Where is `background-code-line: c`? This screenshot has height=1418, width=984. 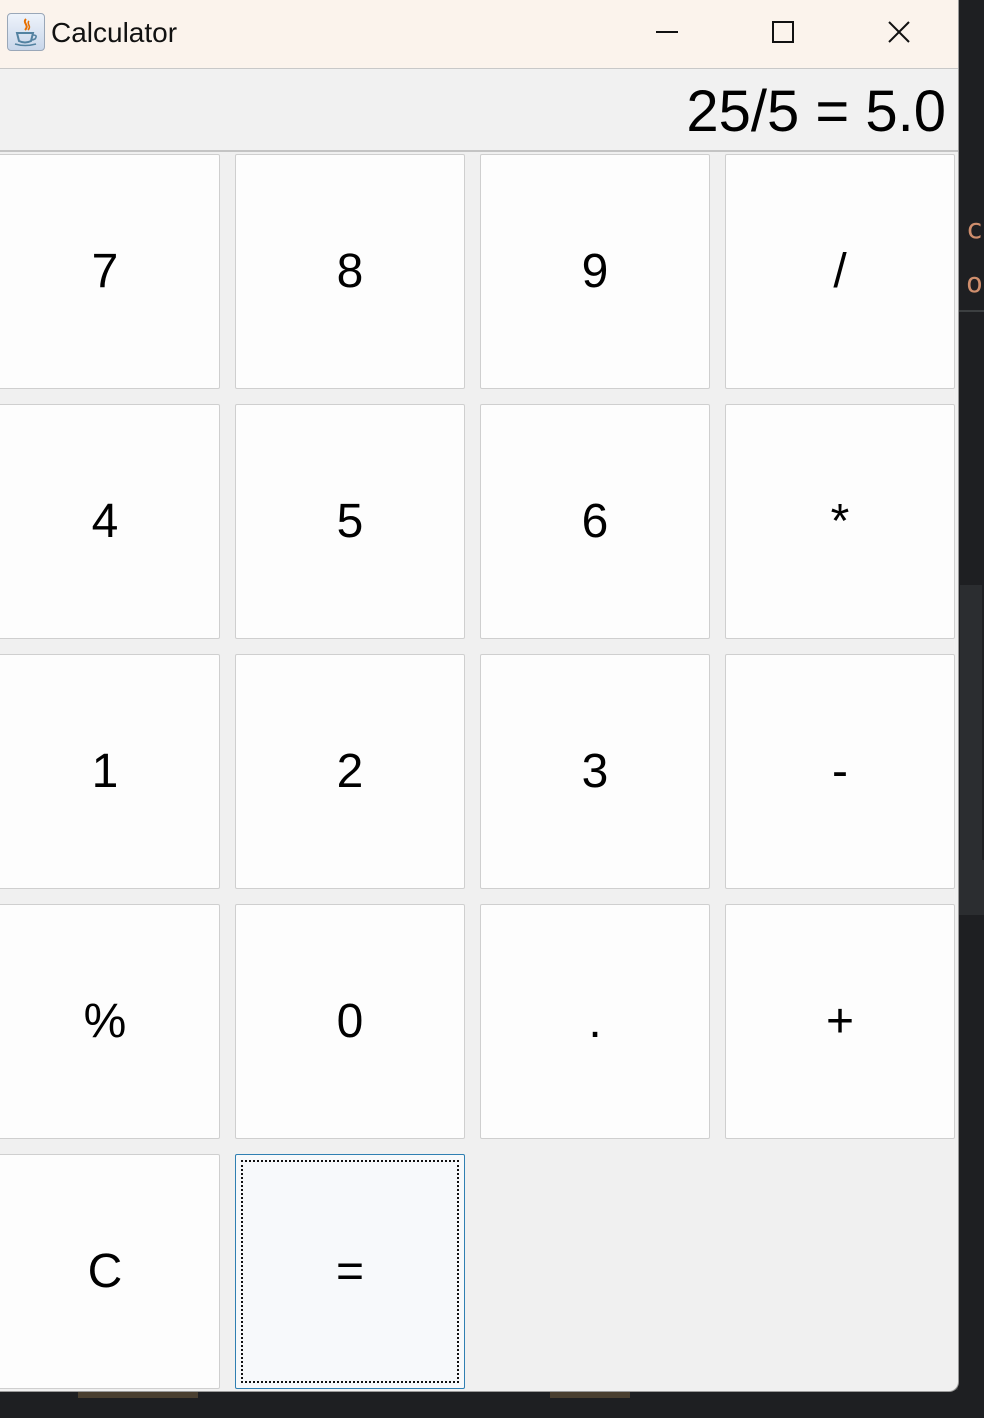 background-code-line: c is located at coordinates (974, 228).